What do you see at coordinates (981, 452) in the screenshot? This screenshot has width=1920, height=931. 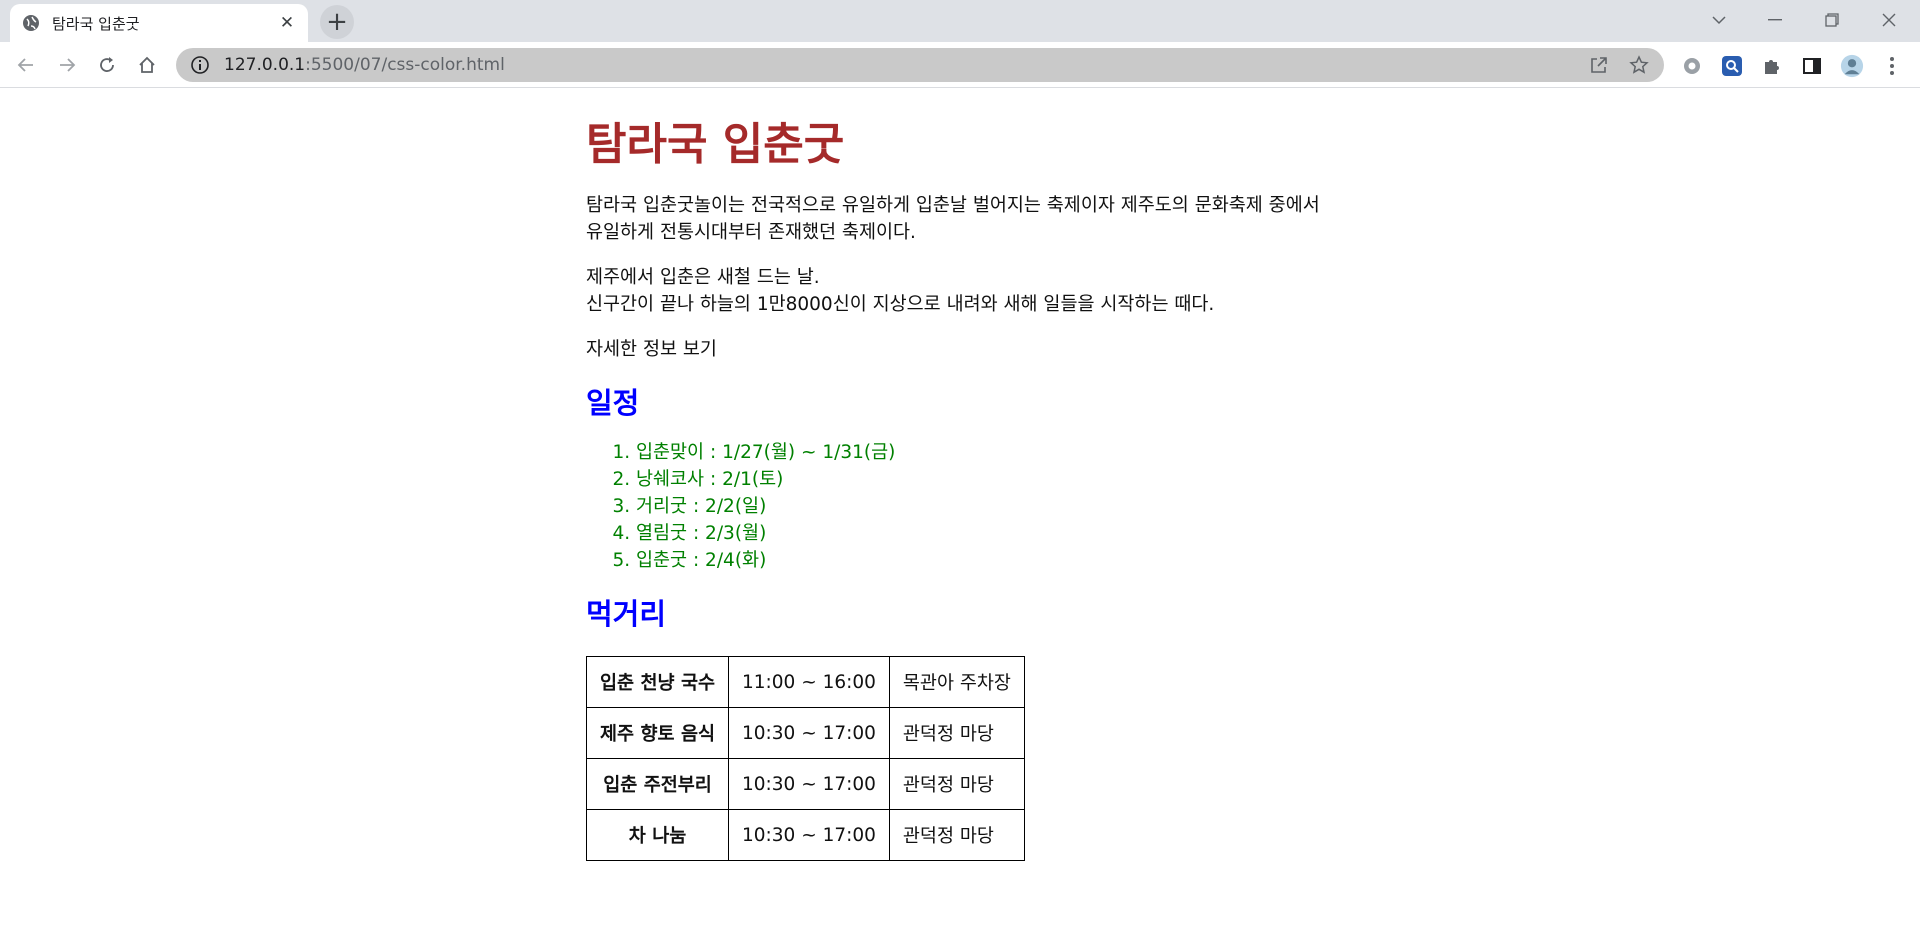 I see `list-item: 입춘맞이 : 1/27(월) ~ 1/31(금)` at bounding box center [981, 452].